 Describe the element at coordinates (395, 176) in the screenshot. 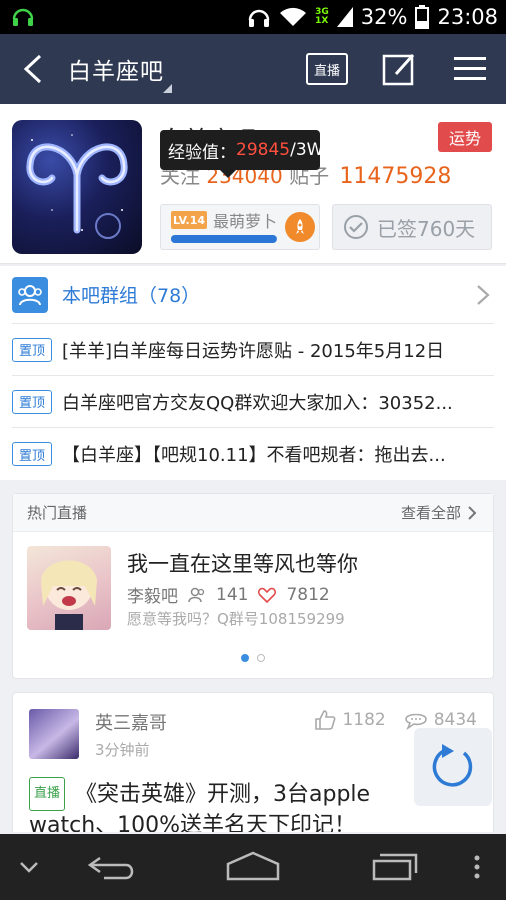

I see `post-count: 11475928` at that location.